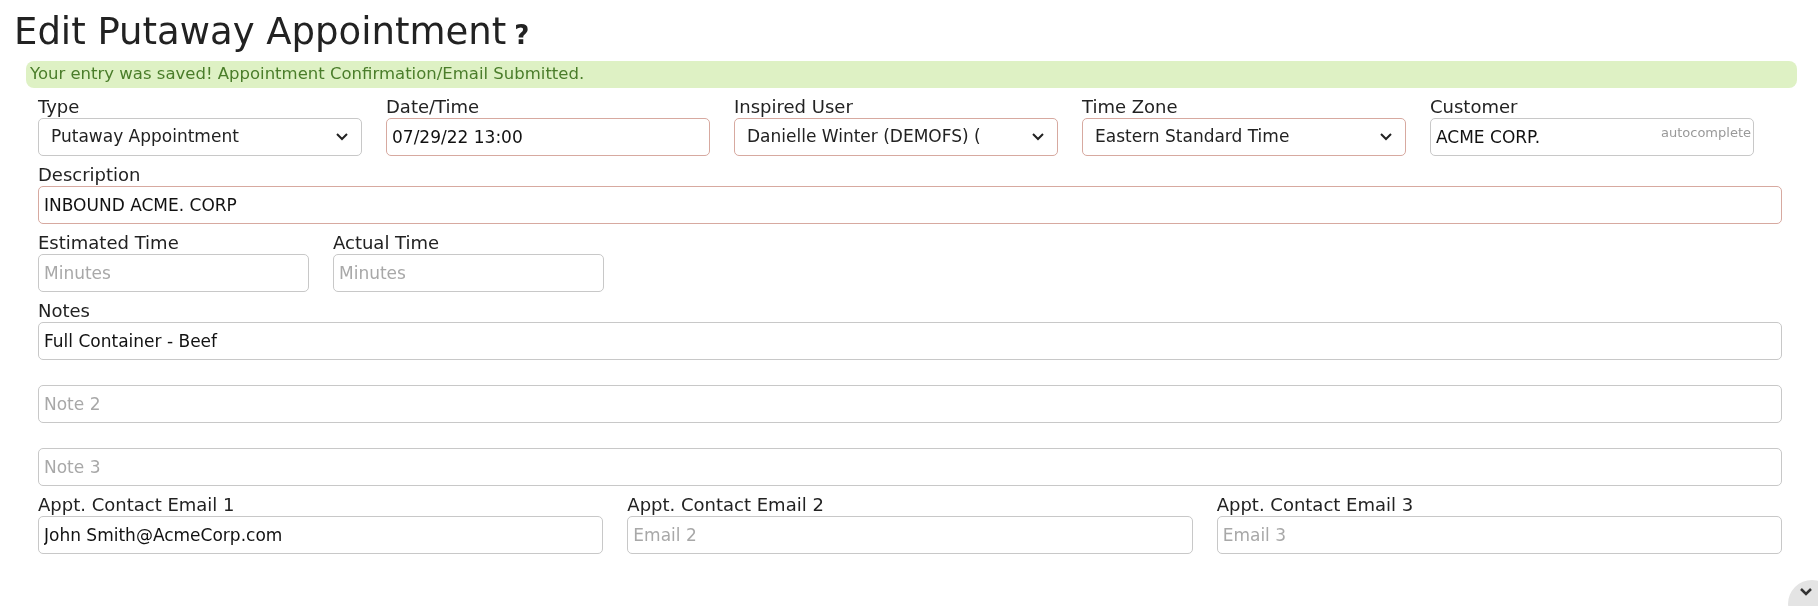 This screenshot has width=1818, height=606. Describe the element at coordinates (260, 32) in the screenshot. I see `page-title: Edit Putaway Appointment` at that location.